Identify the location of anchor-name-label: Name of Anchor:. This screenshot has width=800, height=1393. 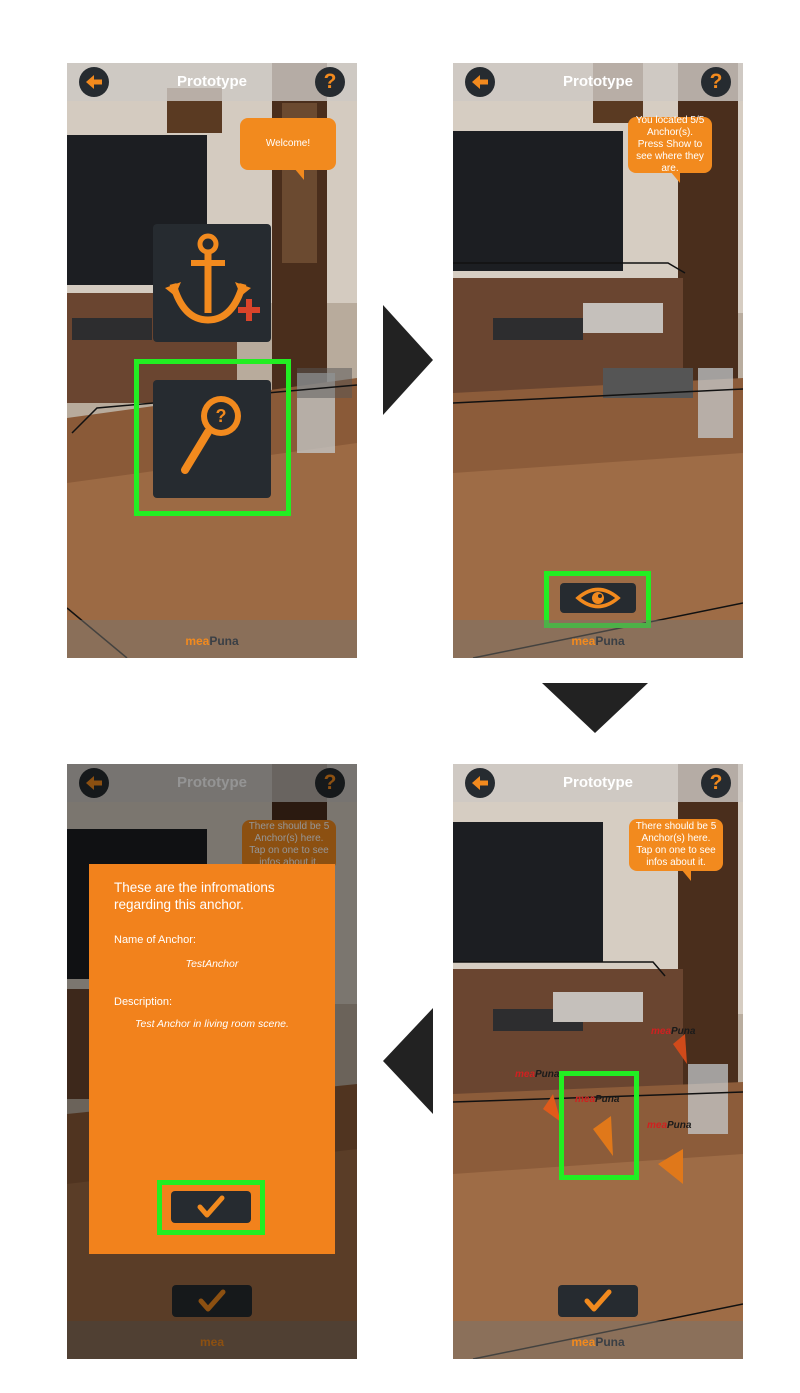
(155, 940).